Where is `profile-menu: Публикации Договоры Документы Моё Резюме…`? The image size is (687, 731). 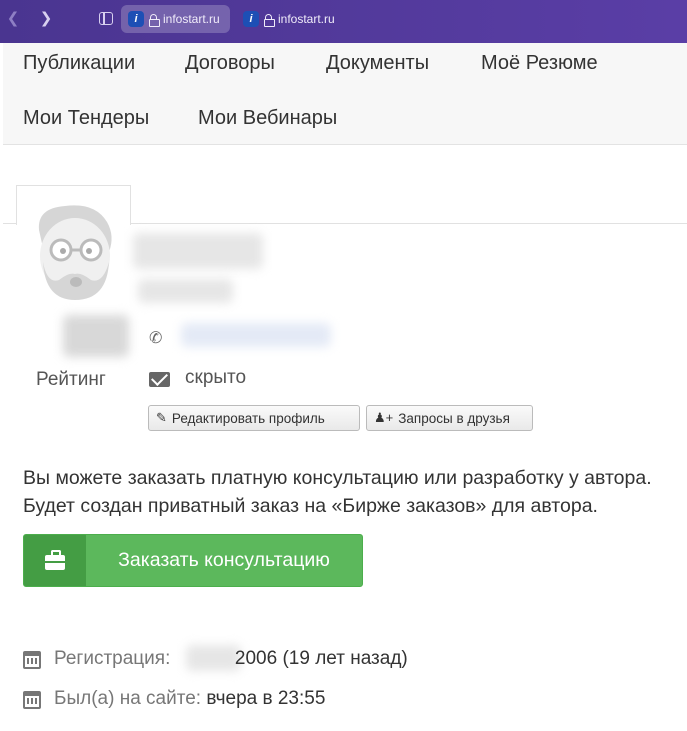 profile-menu: Публикации Договоры Документы Моё Резюме… is located at coordinates (345, 94).